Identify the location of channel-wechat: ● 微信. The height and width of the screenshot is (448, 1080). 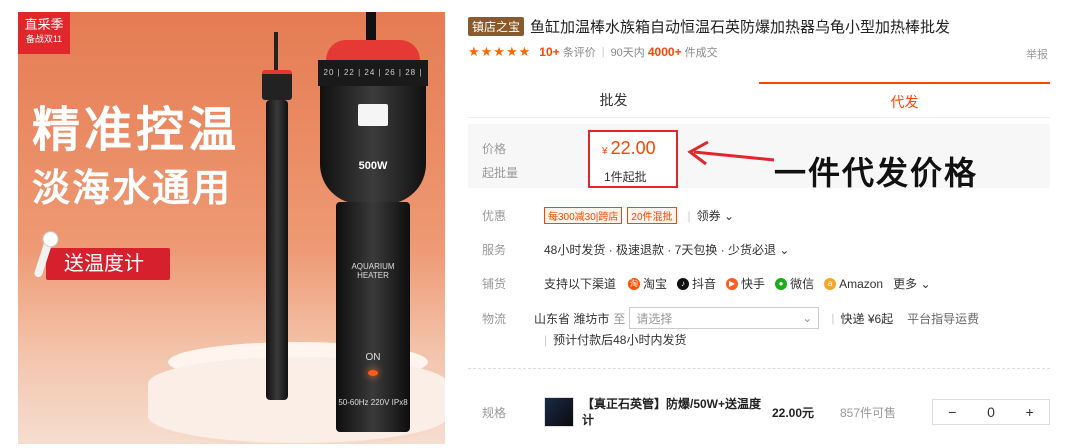
(794, 283).